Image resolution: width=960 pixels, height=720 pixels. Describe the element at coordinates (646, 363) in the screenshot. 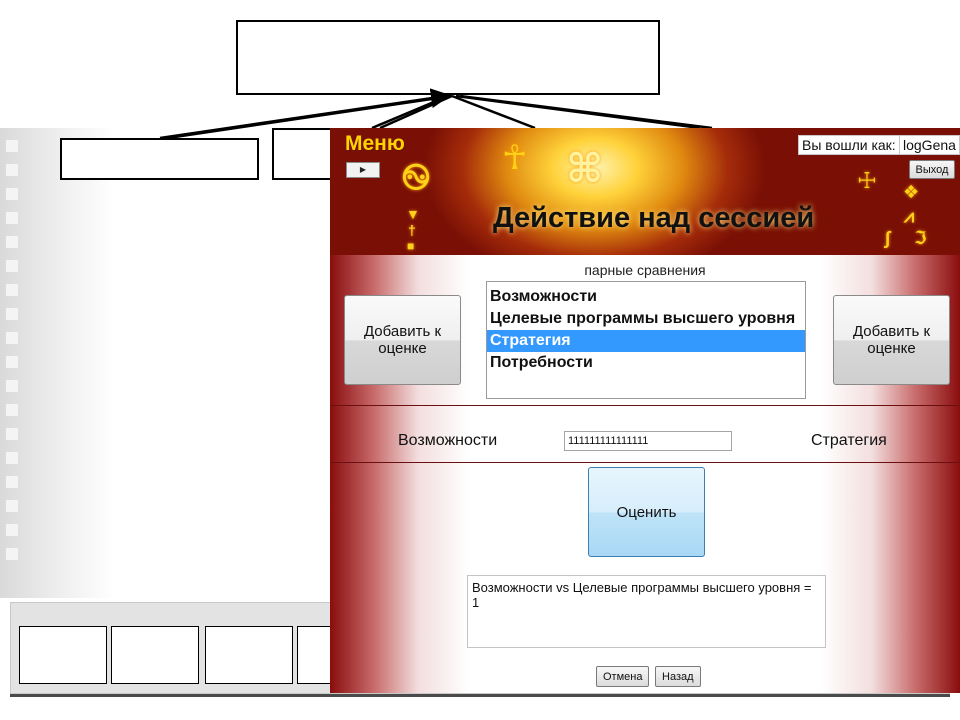

I see `list-item: Потребности` at that location.